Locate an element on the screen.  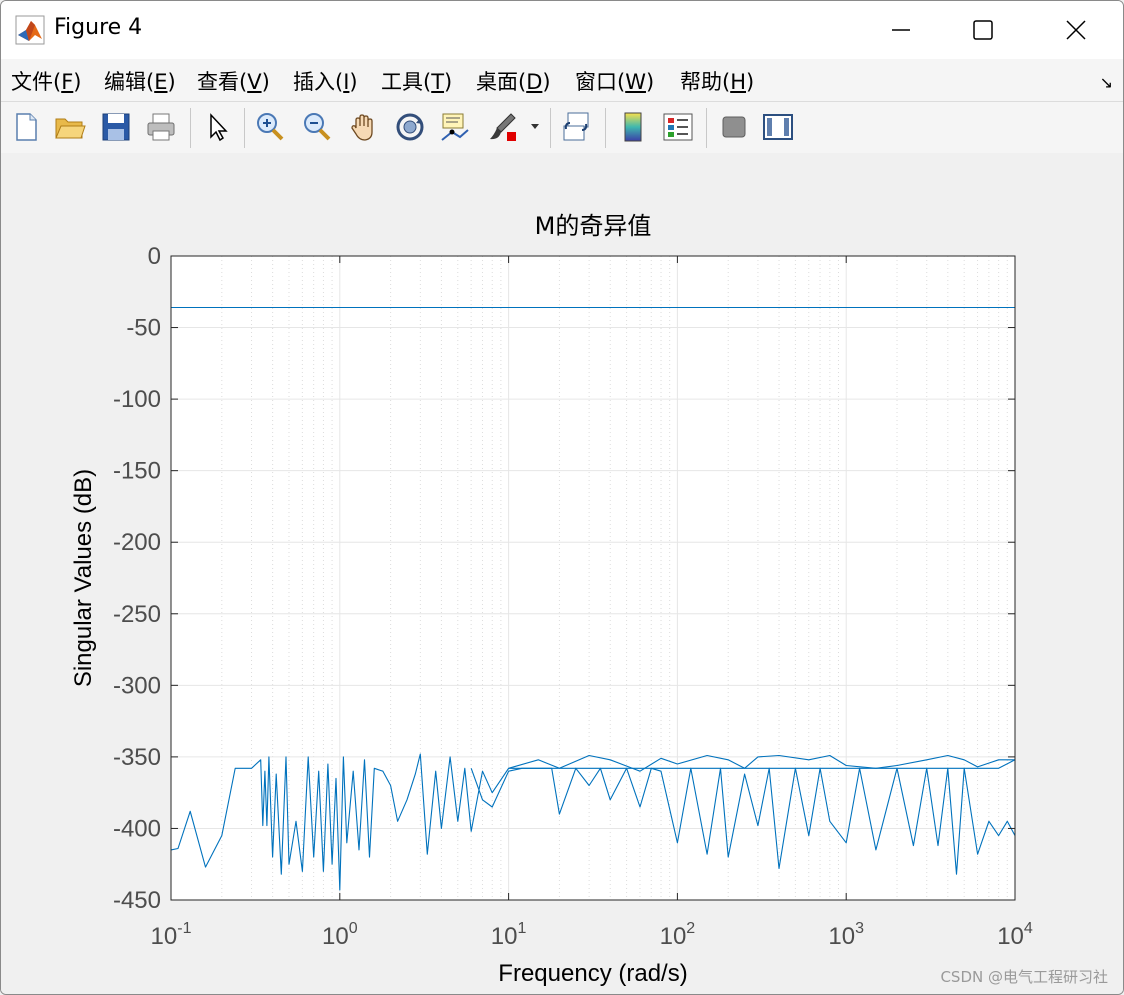
x-tick-label: 100 is located at coordinates (340, 935).